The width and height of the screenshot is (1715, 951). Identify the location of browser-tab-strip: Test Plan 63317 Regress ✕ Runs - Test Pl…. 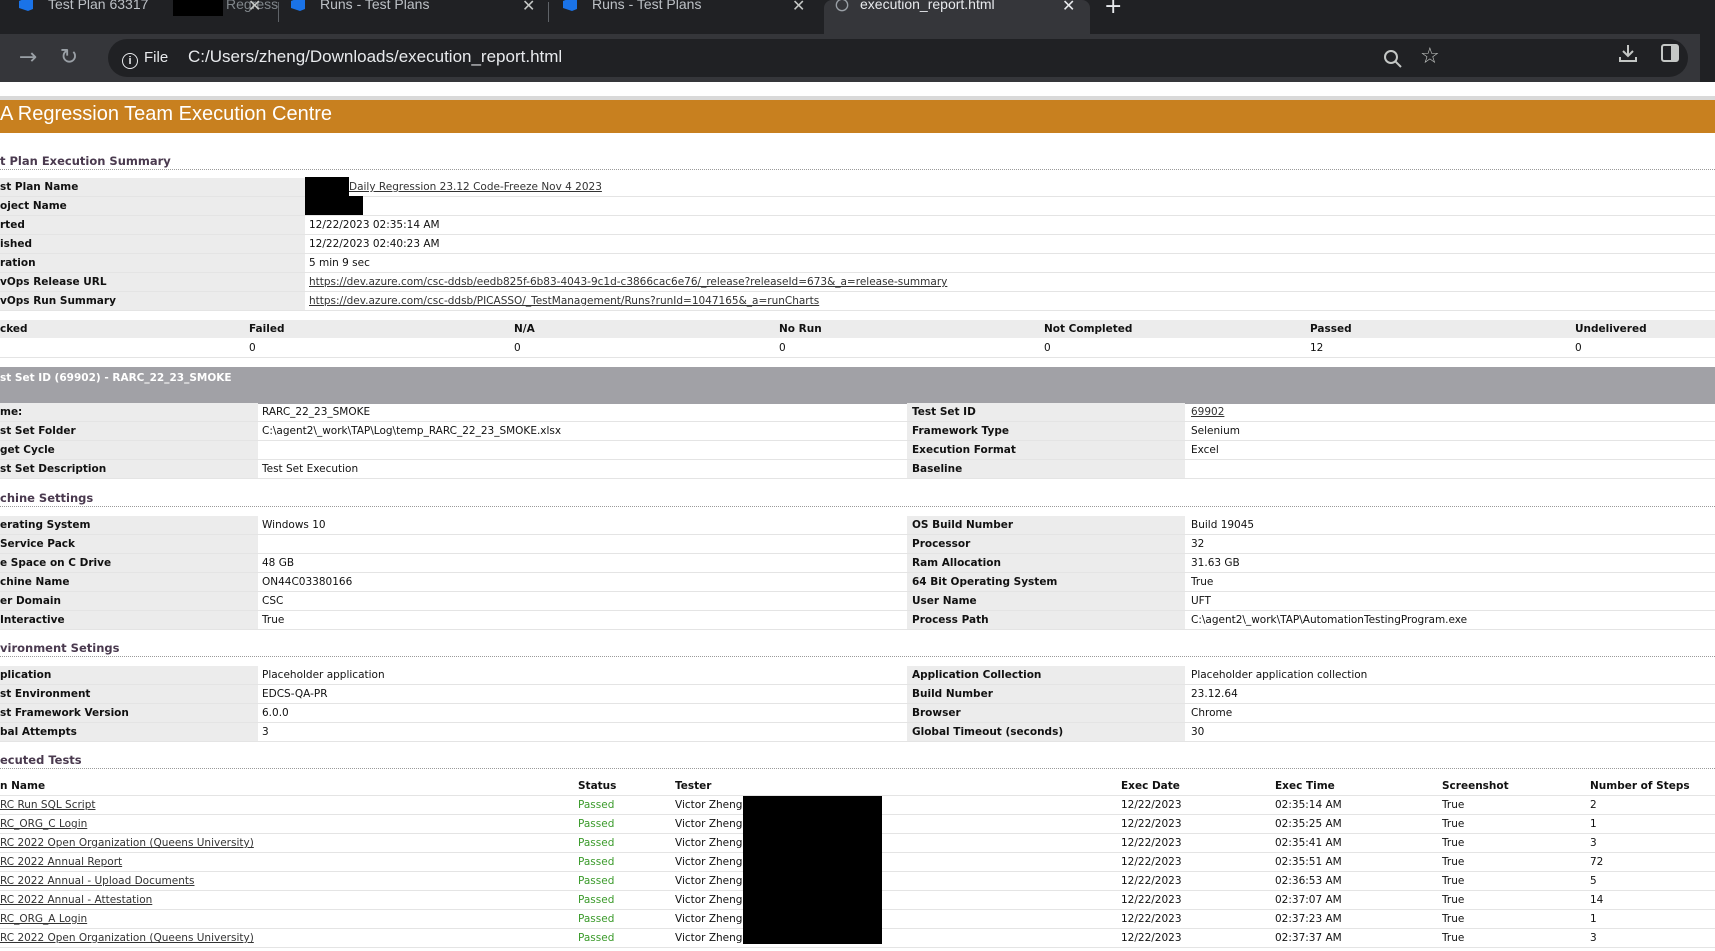
(857, 17).